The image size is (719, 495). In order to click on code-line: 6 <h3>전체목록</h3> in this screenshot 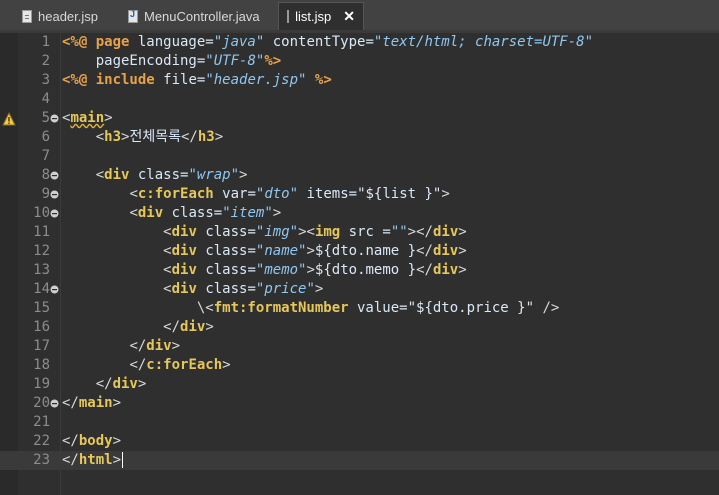, I will do `click(359, 137)`.